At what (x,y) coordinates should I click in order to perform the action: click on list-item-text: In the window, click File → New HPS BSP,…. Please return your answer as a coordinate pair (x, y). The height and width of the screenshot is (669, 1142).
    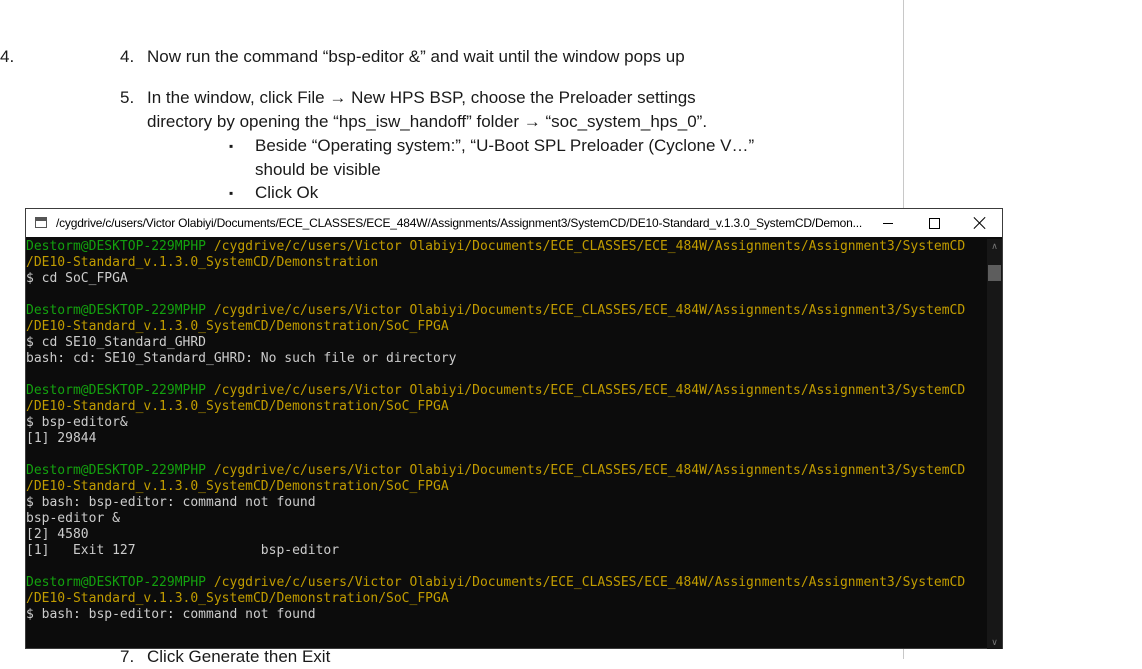
    Looking at the image, I should click on (421, 97).